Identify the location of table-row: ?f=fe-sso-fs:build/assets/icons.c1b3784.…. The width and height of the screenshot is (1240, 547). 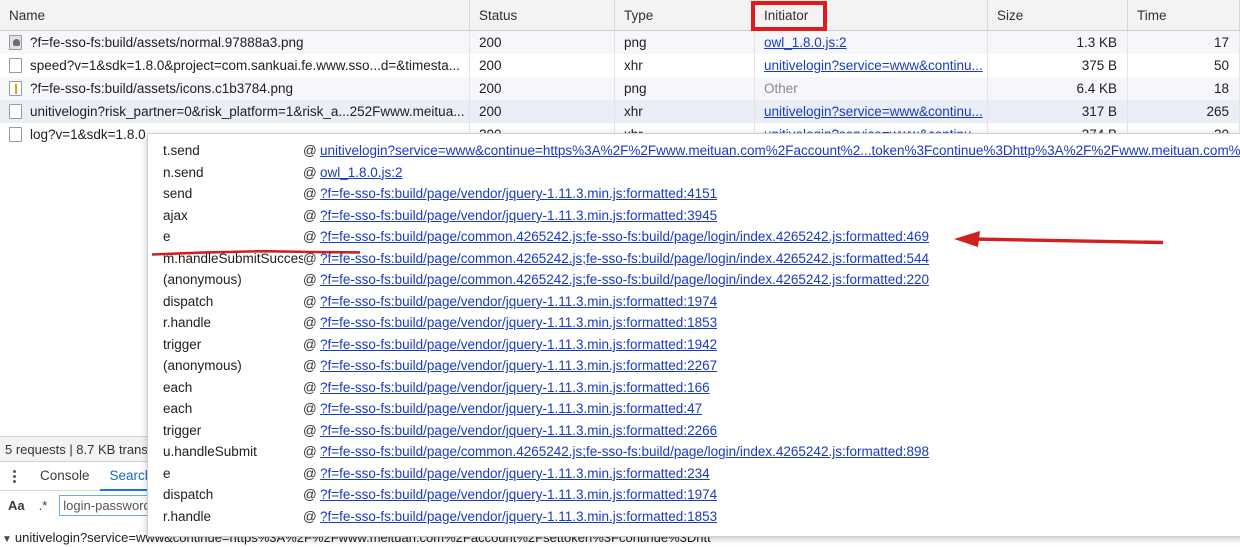
(620, 88).